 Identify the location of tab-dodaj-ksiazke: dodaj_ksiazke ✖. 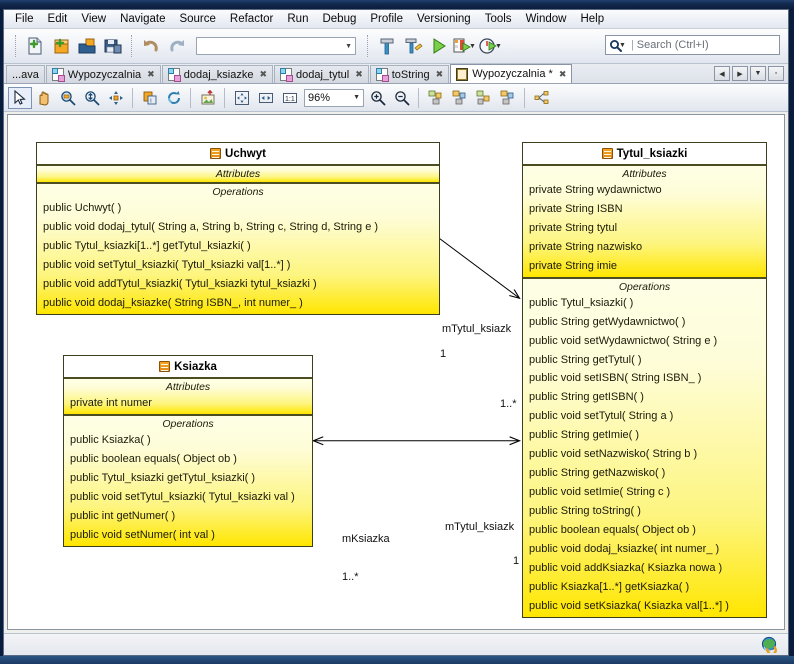
(217, 74).